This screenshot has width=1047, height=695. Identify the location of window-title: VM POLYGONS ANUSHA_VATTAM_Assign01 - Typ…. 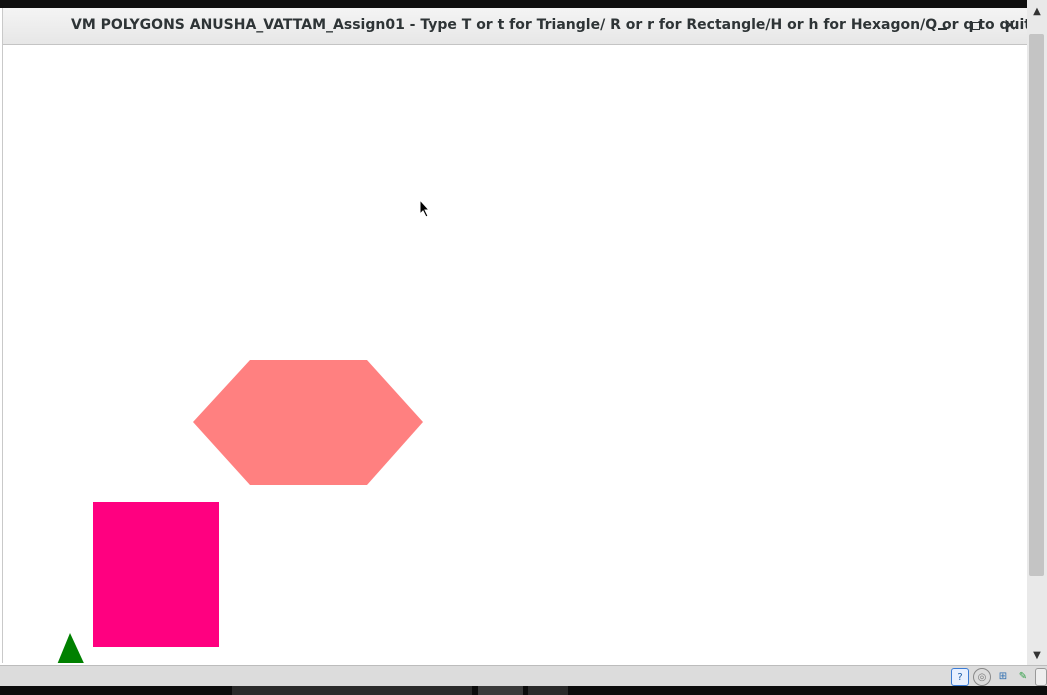
(551, 25).